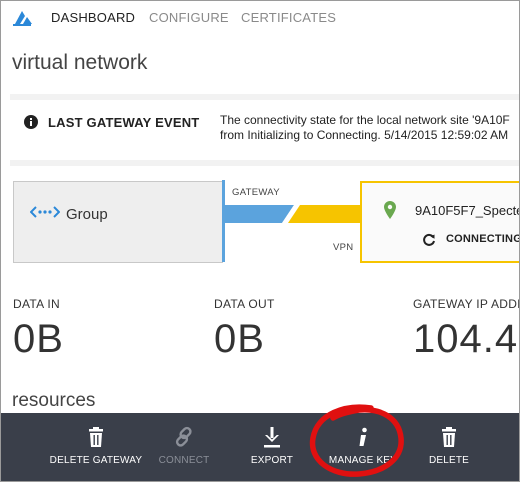 The image size is (520, 482). I want to click on stat-label: DATA OUT, so click(244, 304).